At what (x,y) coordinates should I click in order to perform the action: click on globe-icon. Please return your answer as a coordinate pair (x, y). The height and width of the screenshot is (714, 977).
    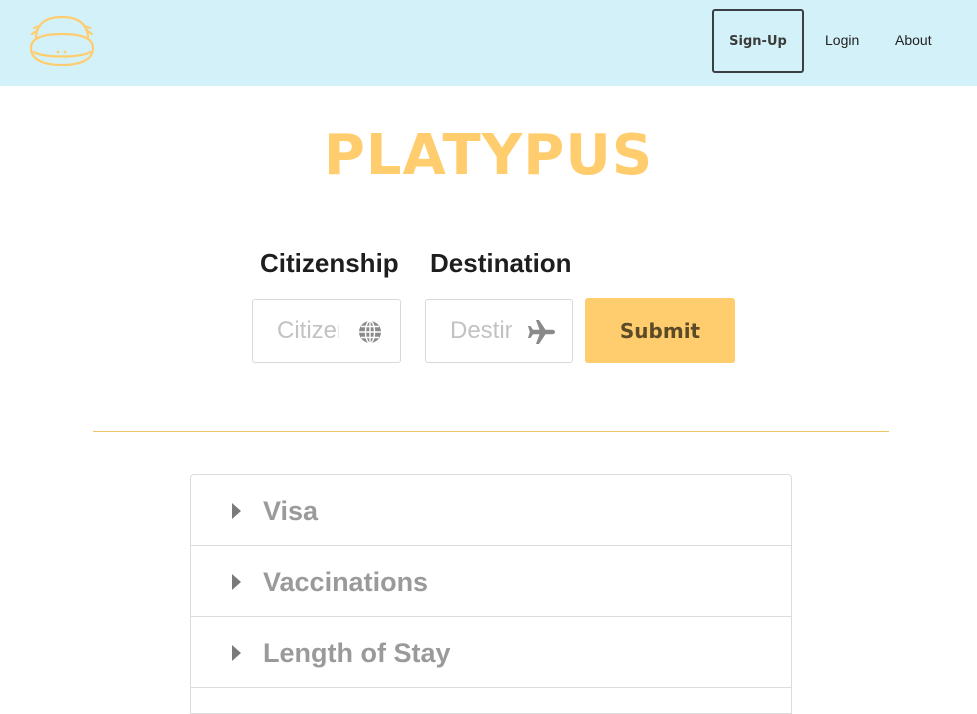
    Looking at the image, I should click on (370, 332).